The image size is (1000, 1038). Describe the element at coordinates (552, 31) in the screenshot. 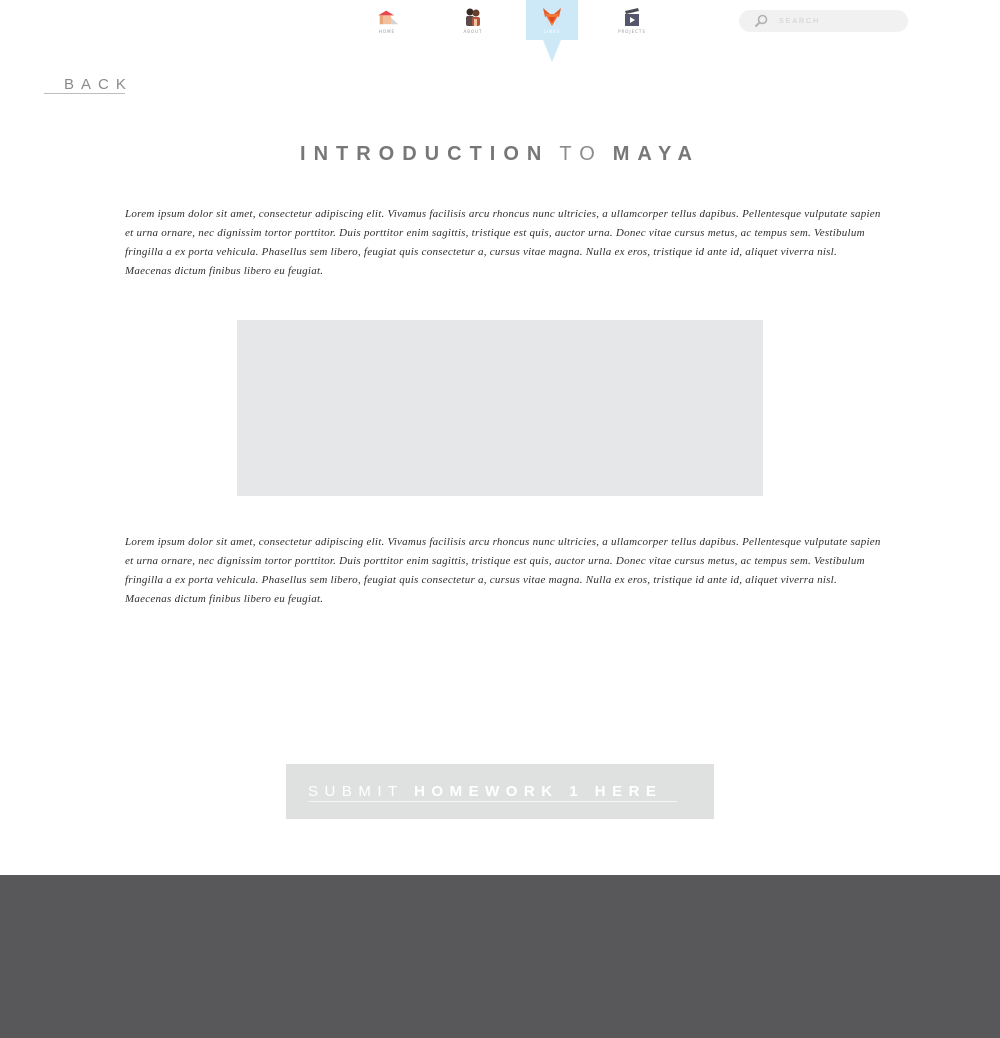

I see `nav-item-label: LINKS` at that location.